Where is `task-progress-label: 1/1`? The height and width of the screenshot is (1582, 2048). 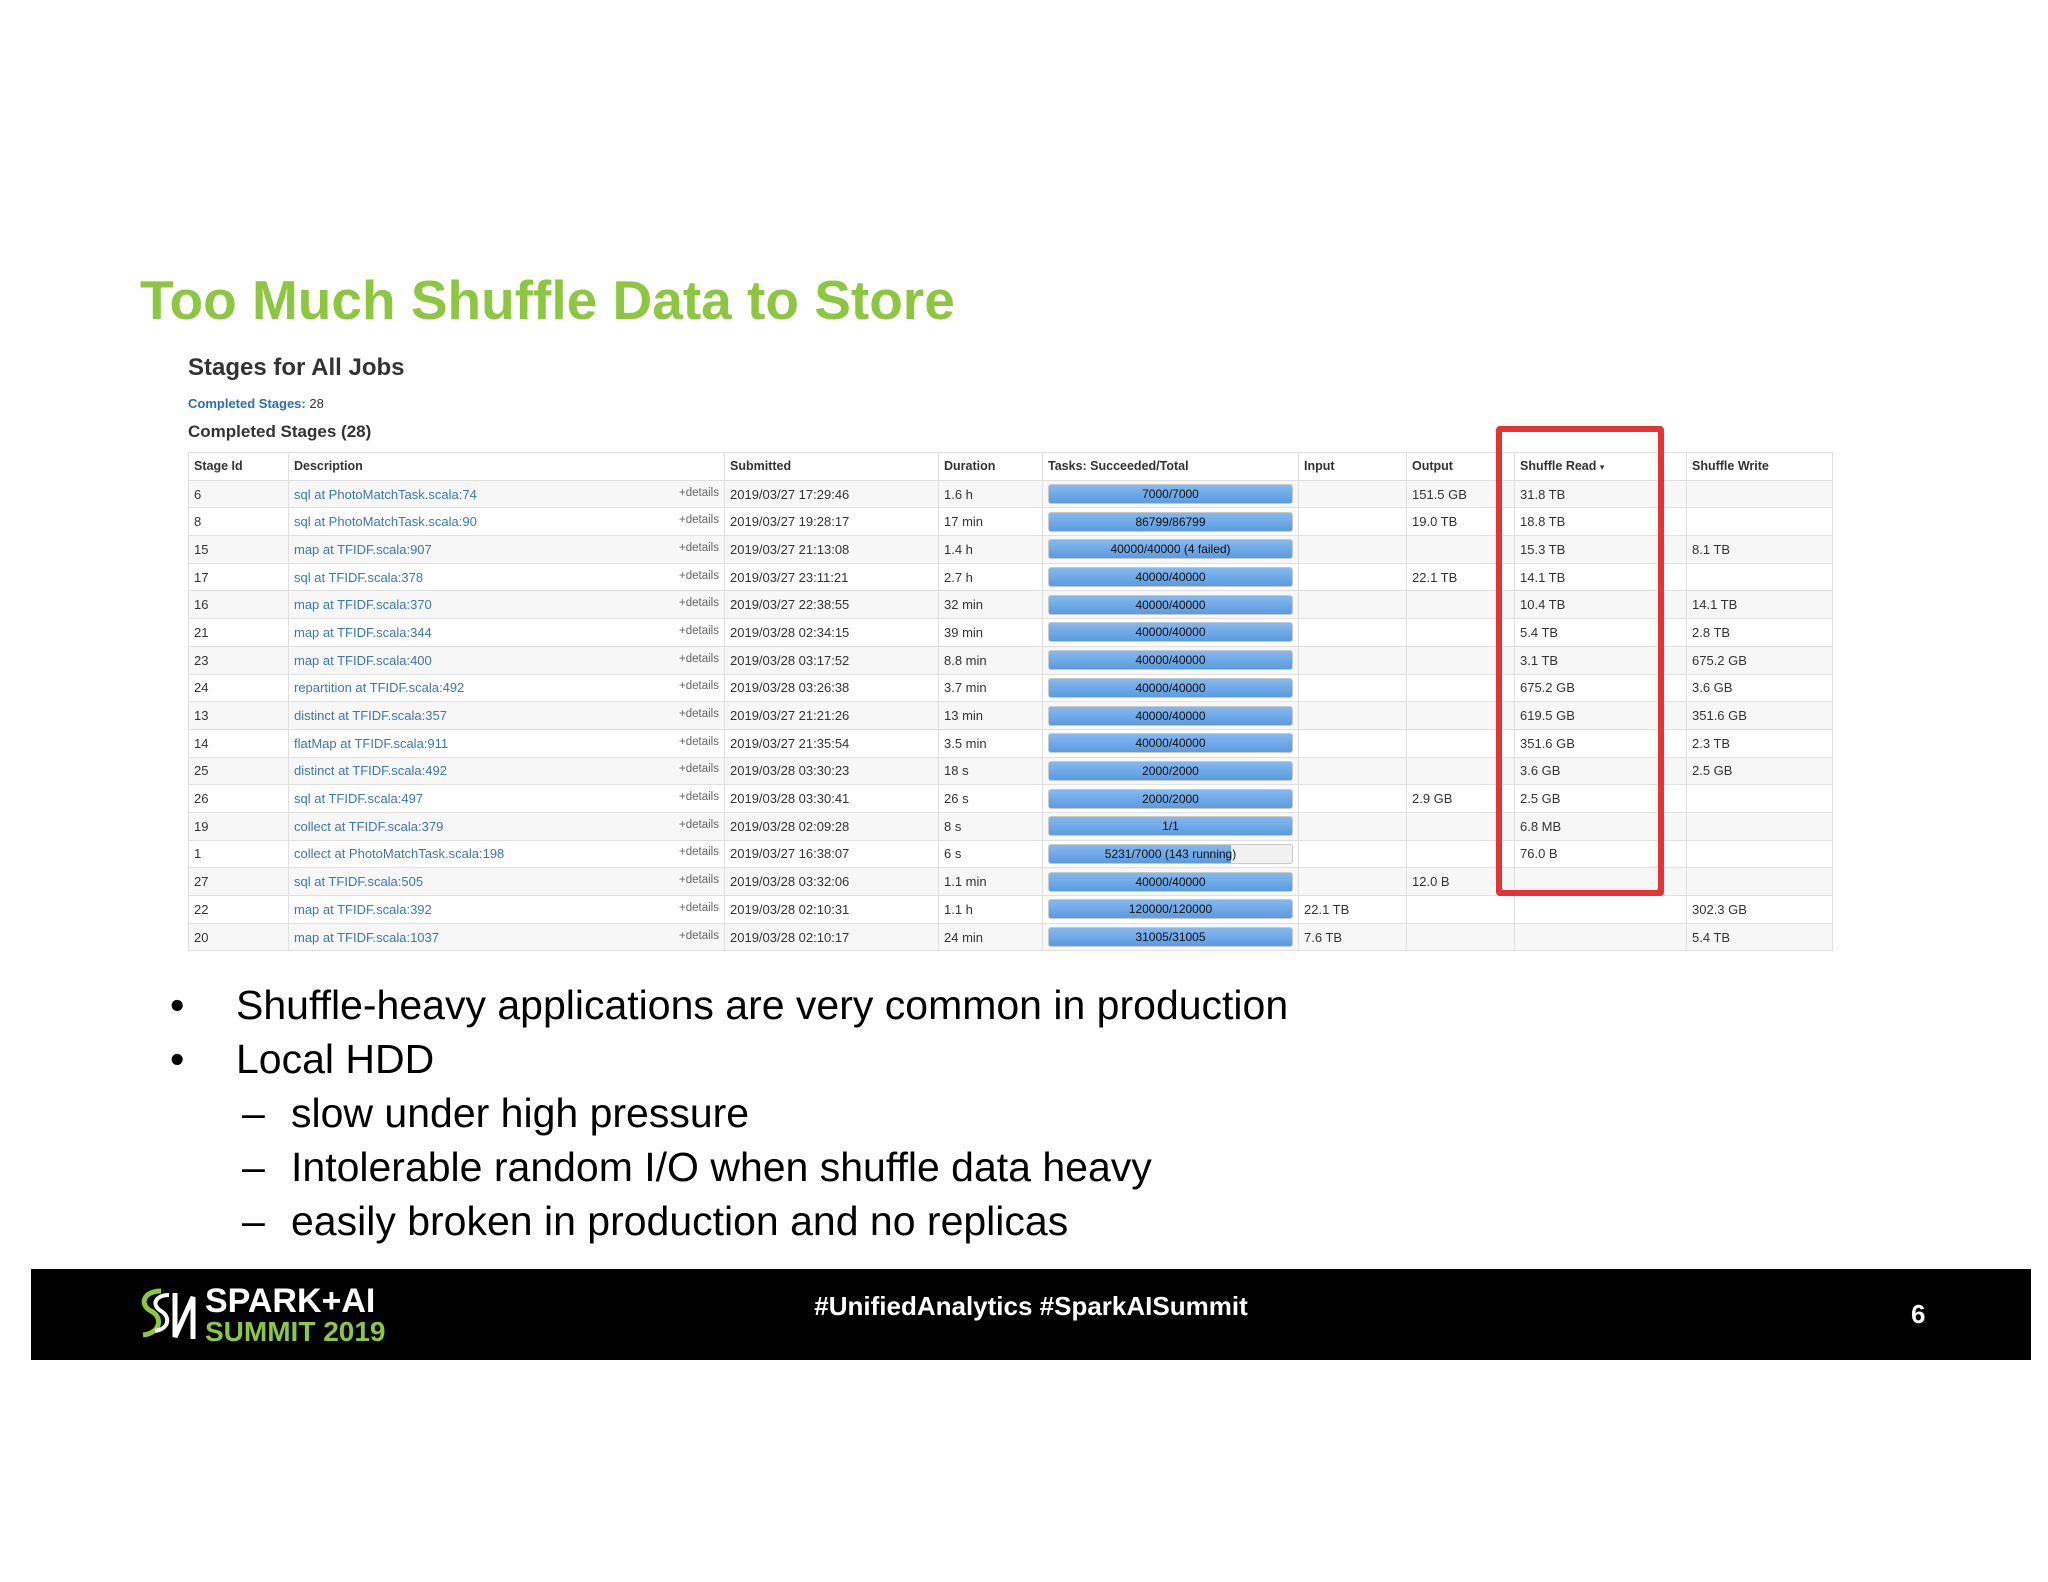 task-progress-label: 1/1 is located at coordinates (1170, 826).